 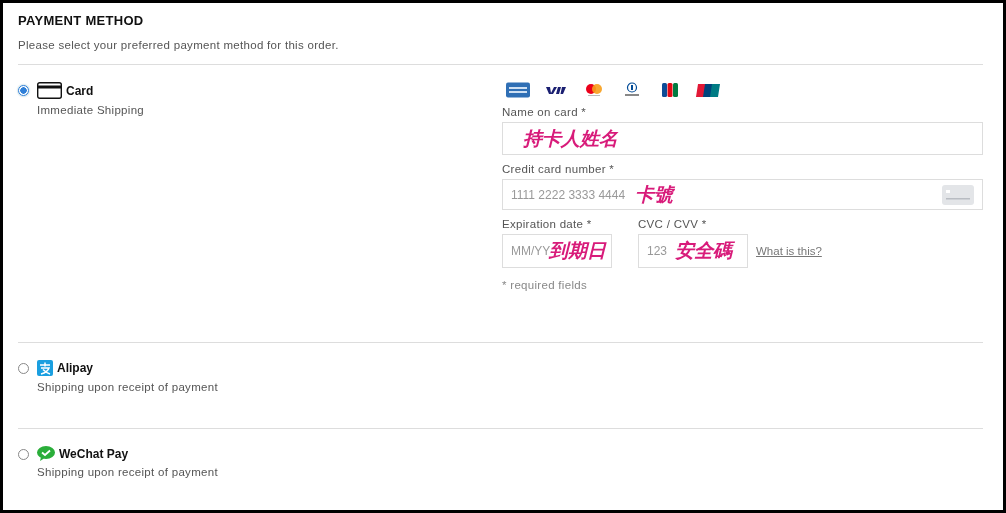 What do you see at coordinates (570, 138) in the screenshot?
I see `annotation-text: 持卡人姓名` at bounding box center [570, 138].